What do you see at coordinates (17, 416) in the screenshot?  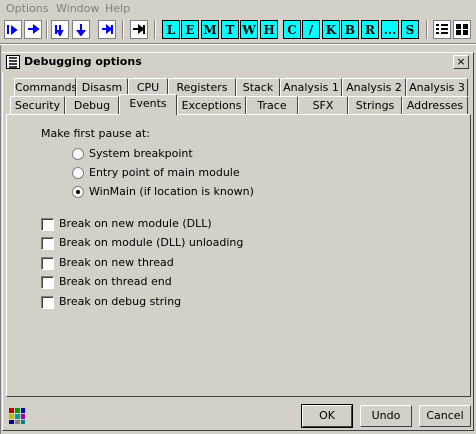 I see `color-grid-icon` at bounding box center [17, 416].